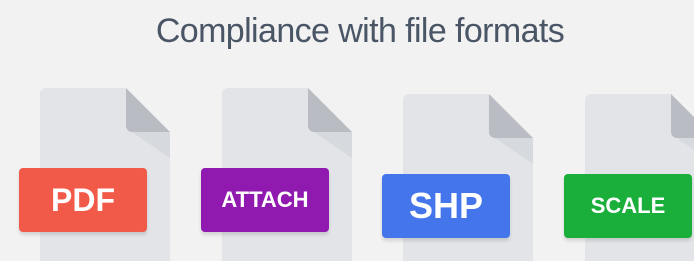 The image size is (694, 261). What do you see at coordinates (83, 200) in the screenshot?
I see `pdf-format-badge: PDF` at bounding box center [83, 200].